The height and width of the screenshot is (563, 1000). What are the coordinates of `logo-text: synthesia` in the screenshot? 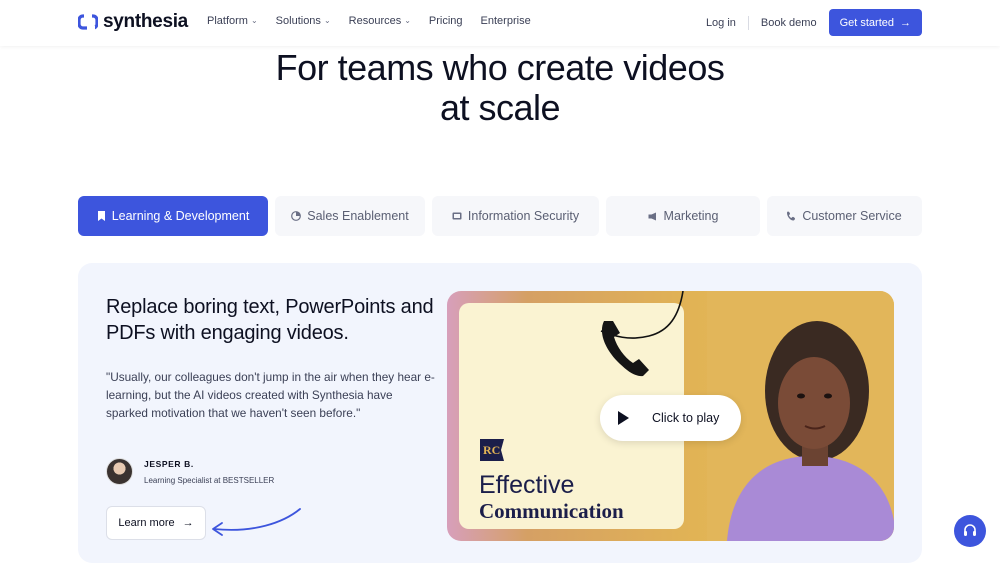 It's located at (145, 21).